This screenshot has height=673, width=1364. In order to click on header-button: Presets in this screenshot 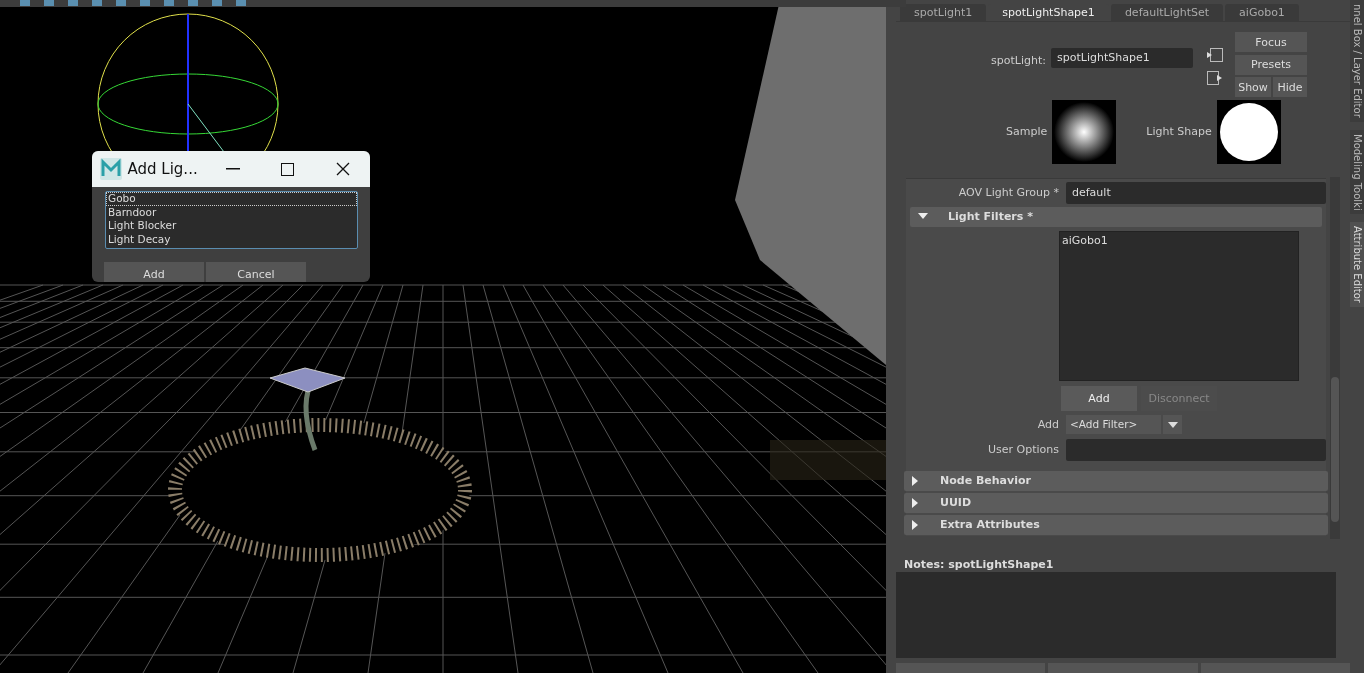, I will do `click(1271, 64)`.